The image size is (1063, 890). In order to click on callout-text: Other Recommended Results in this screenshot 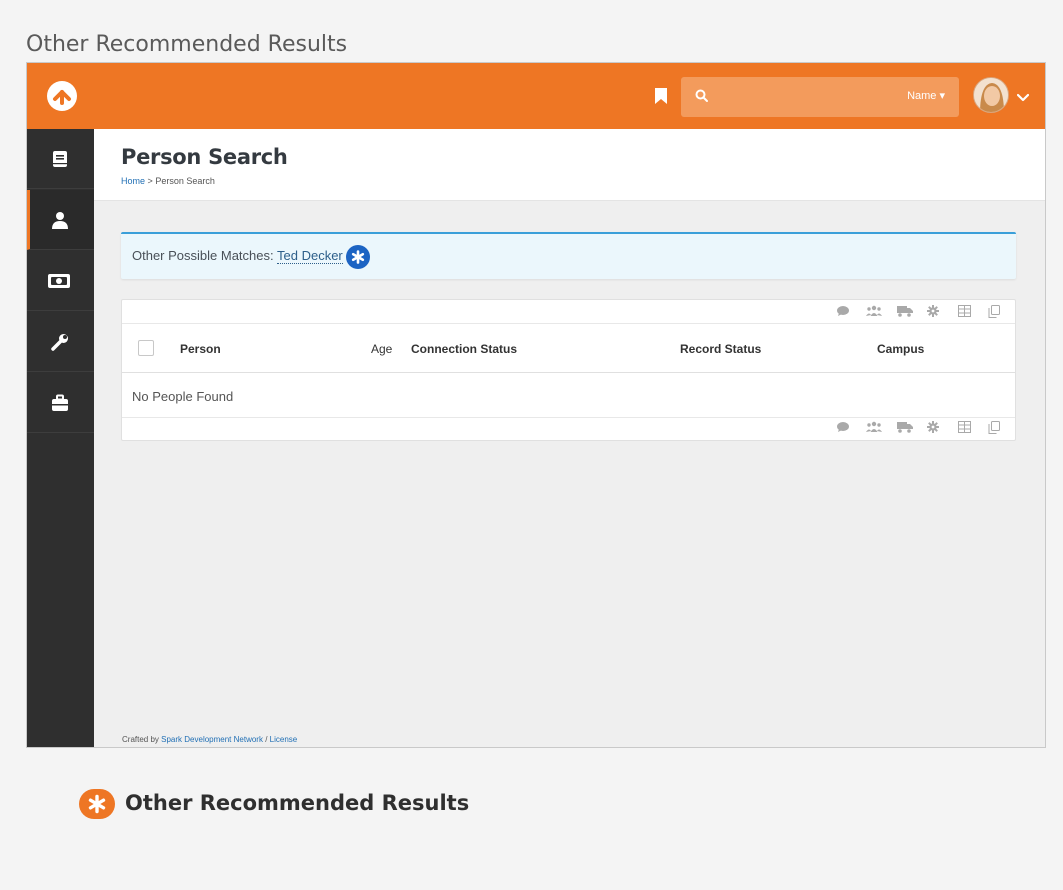, I will do `click(297, 803)`.